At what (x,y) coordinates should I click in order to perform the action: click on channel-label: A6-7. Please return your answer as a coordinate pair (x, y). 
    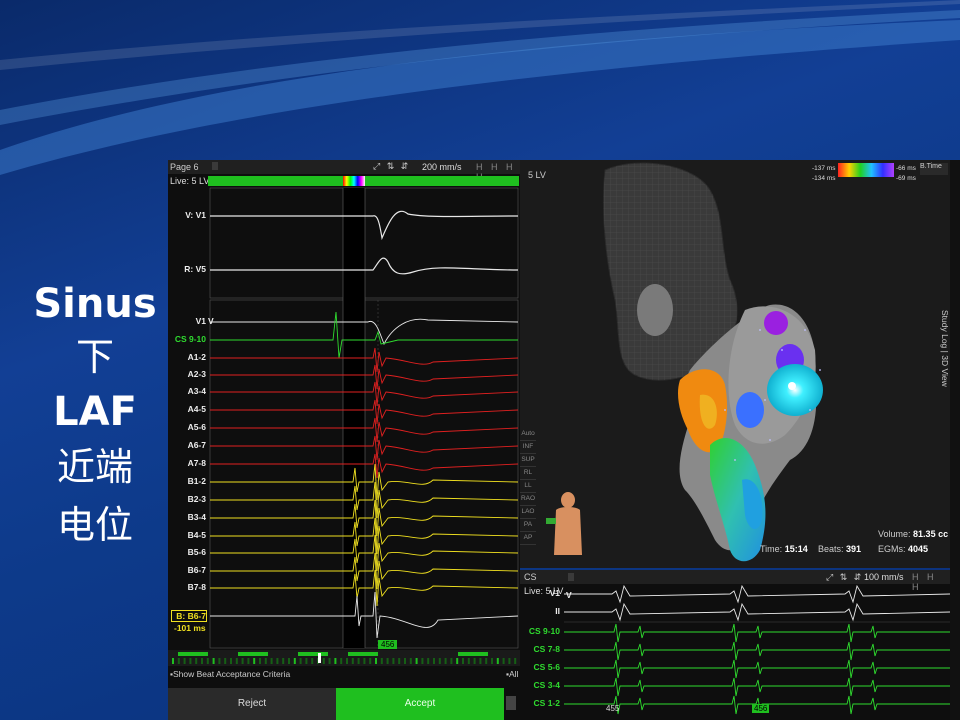
    Looking at the image, I should click on (187, 445).